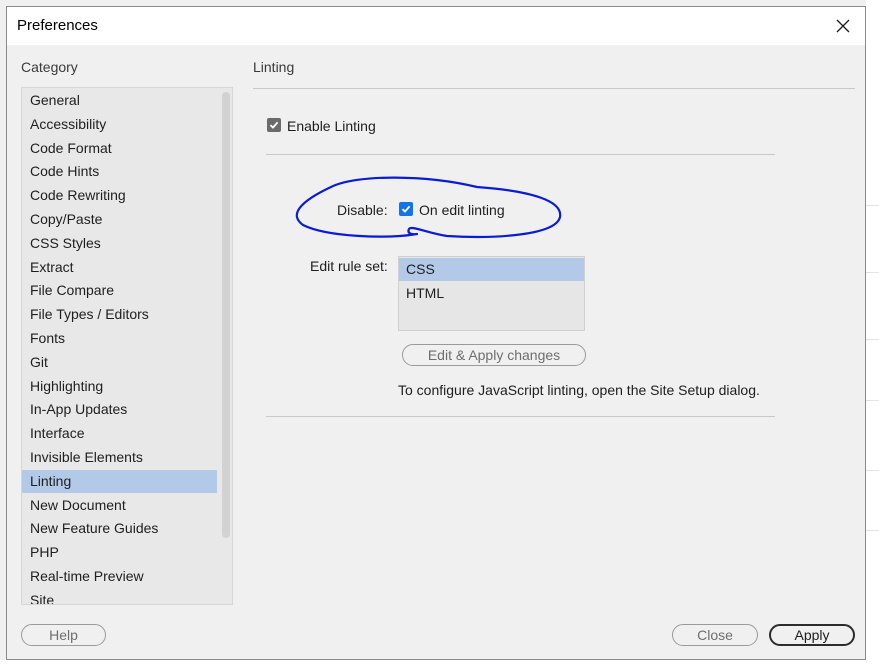 The width and height of the screenshot is (879, 667). I want to click on rule-set-css: CSS, so click(491, 269).